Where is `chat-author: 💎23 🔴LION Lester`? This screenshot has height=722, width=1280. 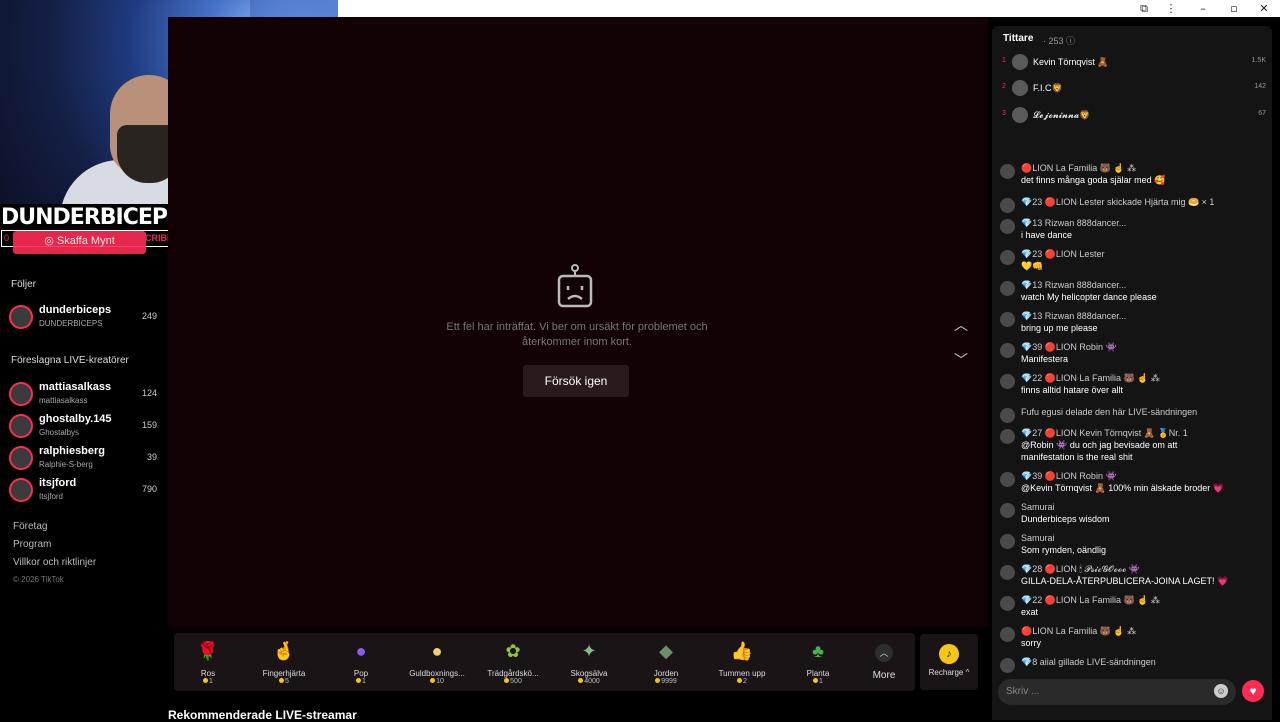
chat-author: 💎23 🔴LION Lester is located at coordinates (1063, 254).